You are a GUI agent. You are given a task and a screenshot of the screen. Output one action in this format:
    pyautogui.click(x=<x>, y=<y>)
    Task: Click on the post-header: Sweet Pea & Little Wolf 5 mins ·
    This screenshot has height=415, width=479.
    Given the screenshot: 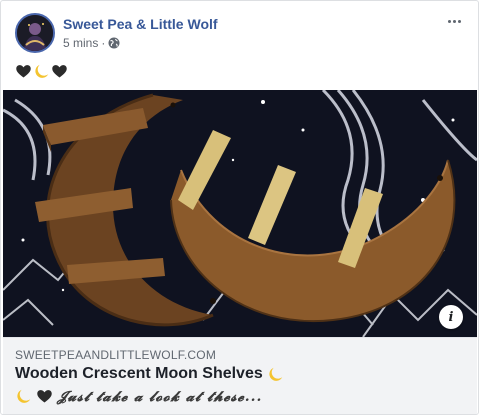 What is the action you would take?
    pyautogui.click(x=240, y=33)
    